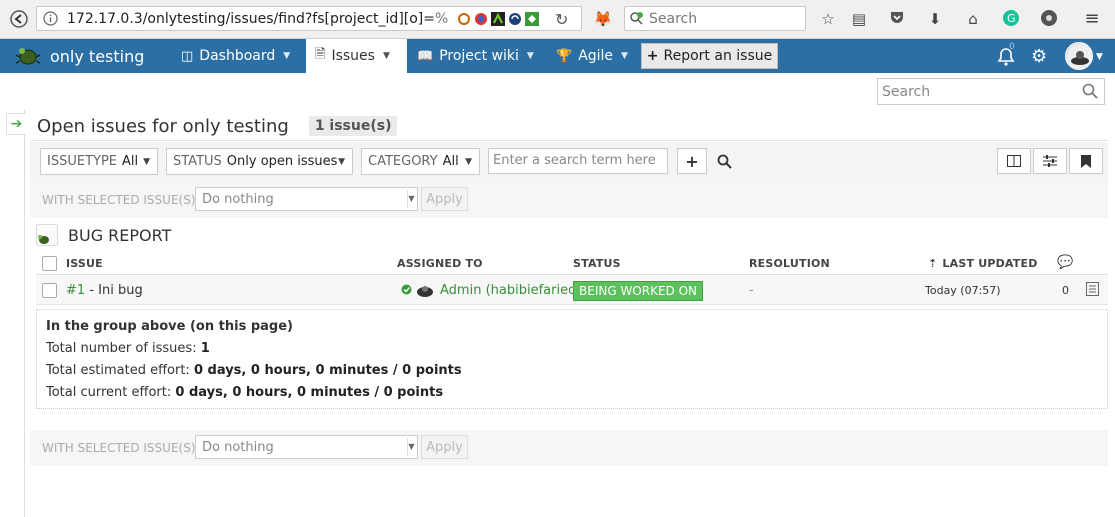 The image size is (1115, 517). Describe the element at coordinates (75, 290) in the screenshot. I see `issue-number: #1` at that location.